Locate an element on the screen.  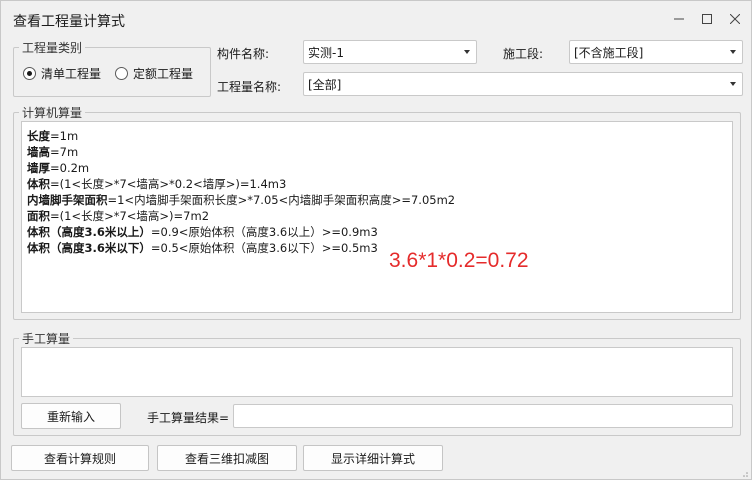
title-bar: 查看工程量计算式 is located at coordinates (376, 19).